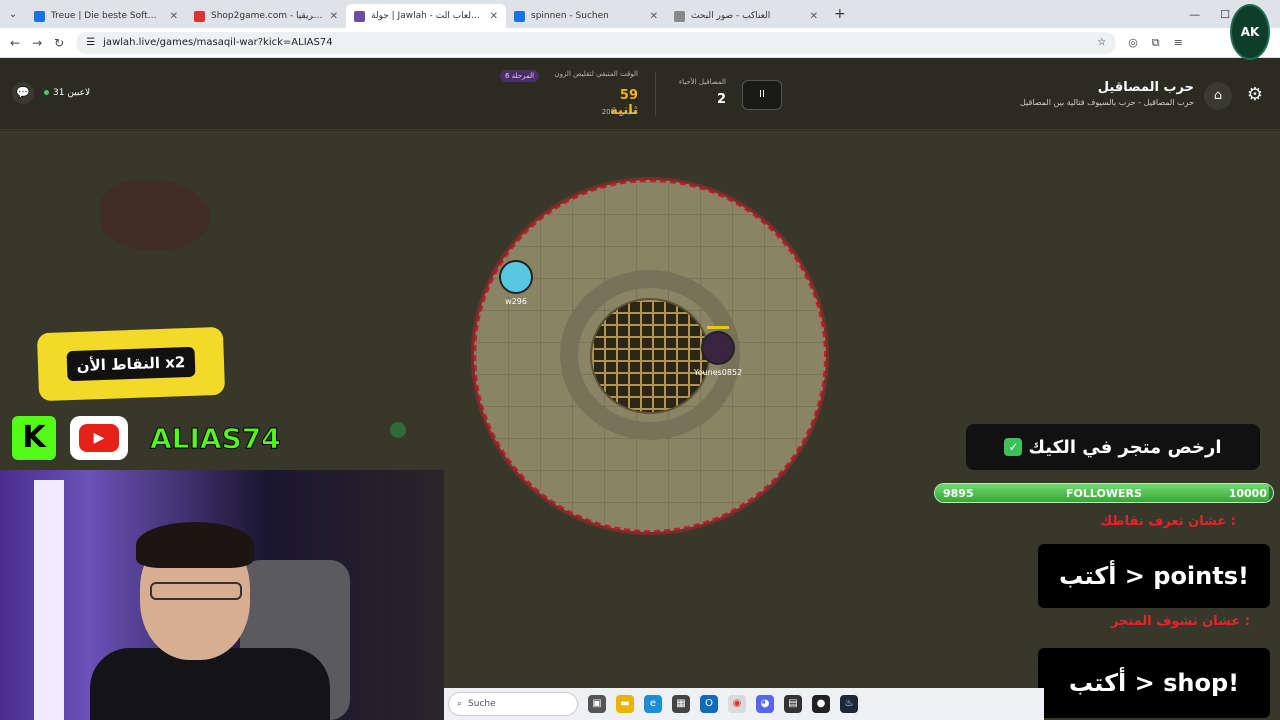 This screenshot has width=1280, height=720. What do you see at coordinates (718, 372) in the screenshot?
I see `player-name: Younes0852` at bounding box center [718, 372].